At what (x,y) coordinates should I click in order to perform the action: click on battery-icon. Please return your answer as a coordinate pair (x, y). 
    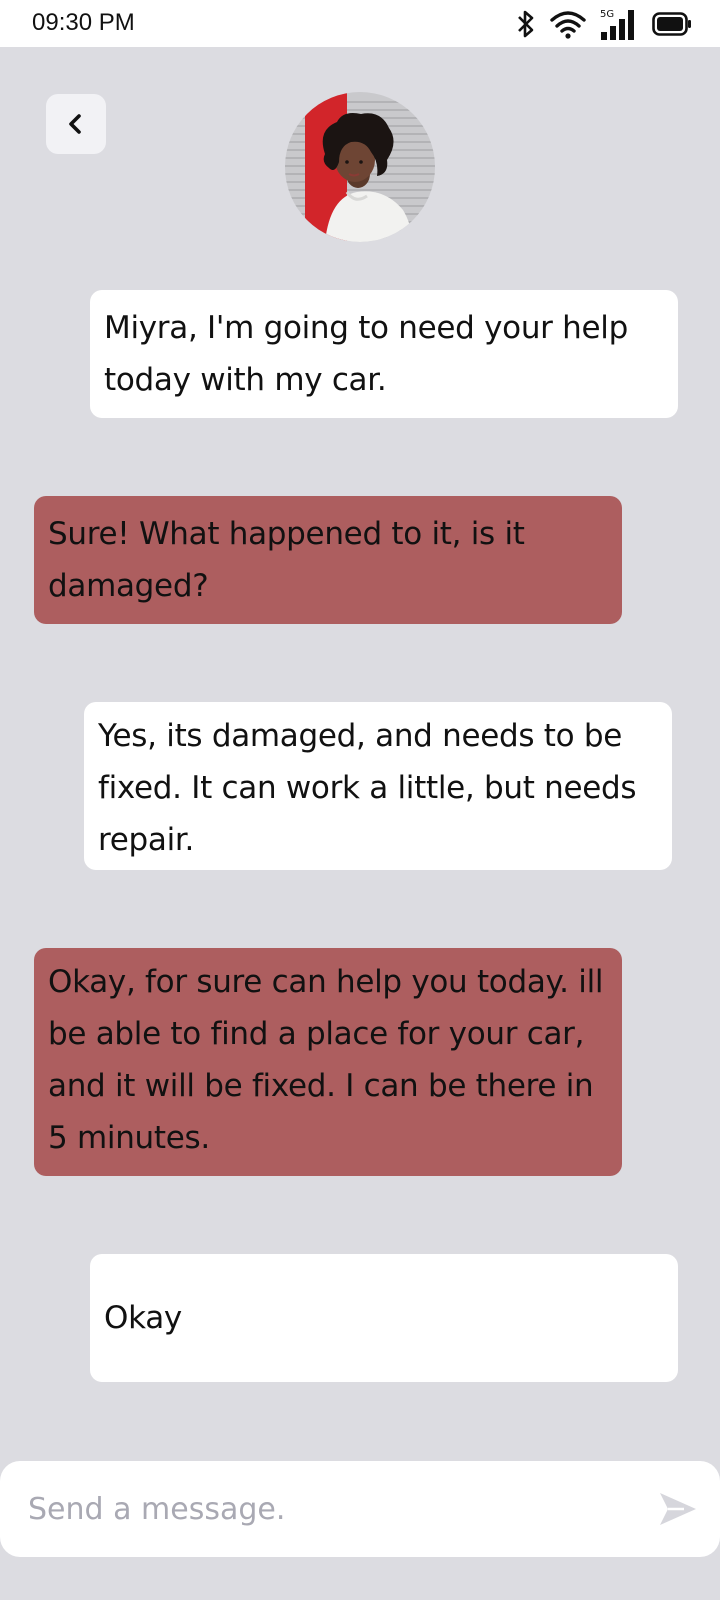
    Looking at the image, I should click on (672, 24).